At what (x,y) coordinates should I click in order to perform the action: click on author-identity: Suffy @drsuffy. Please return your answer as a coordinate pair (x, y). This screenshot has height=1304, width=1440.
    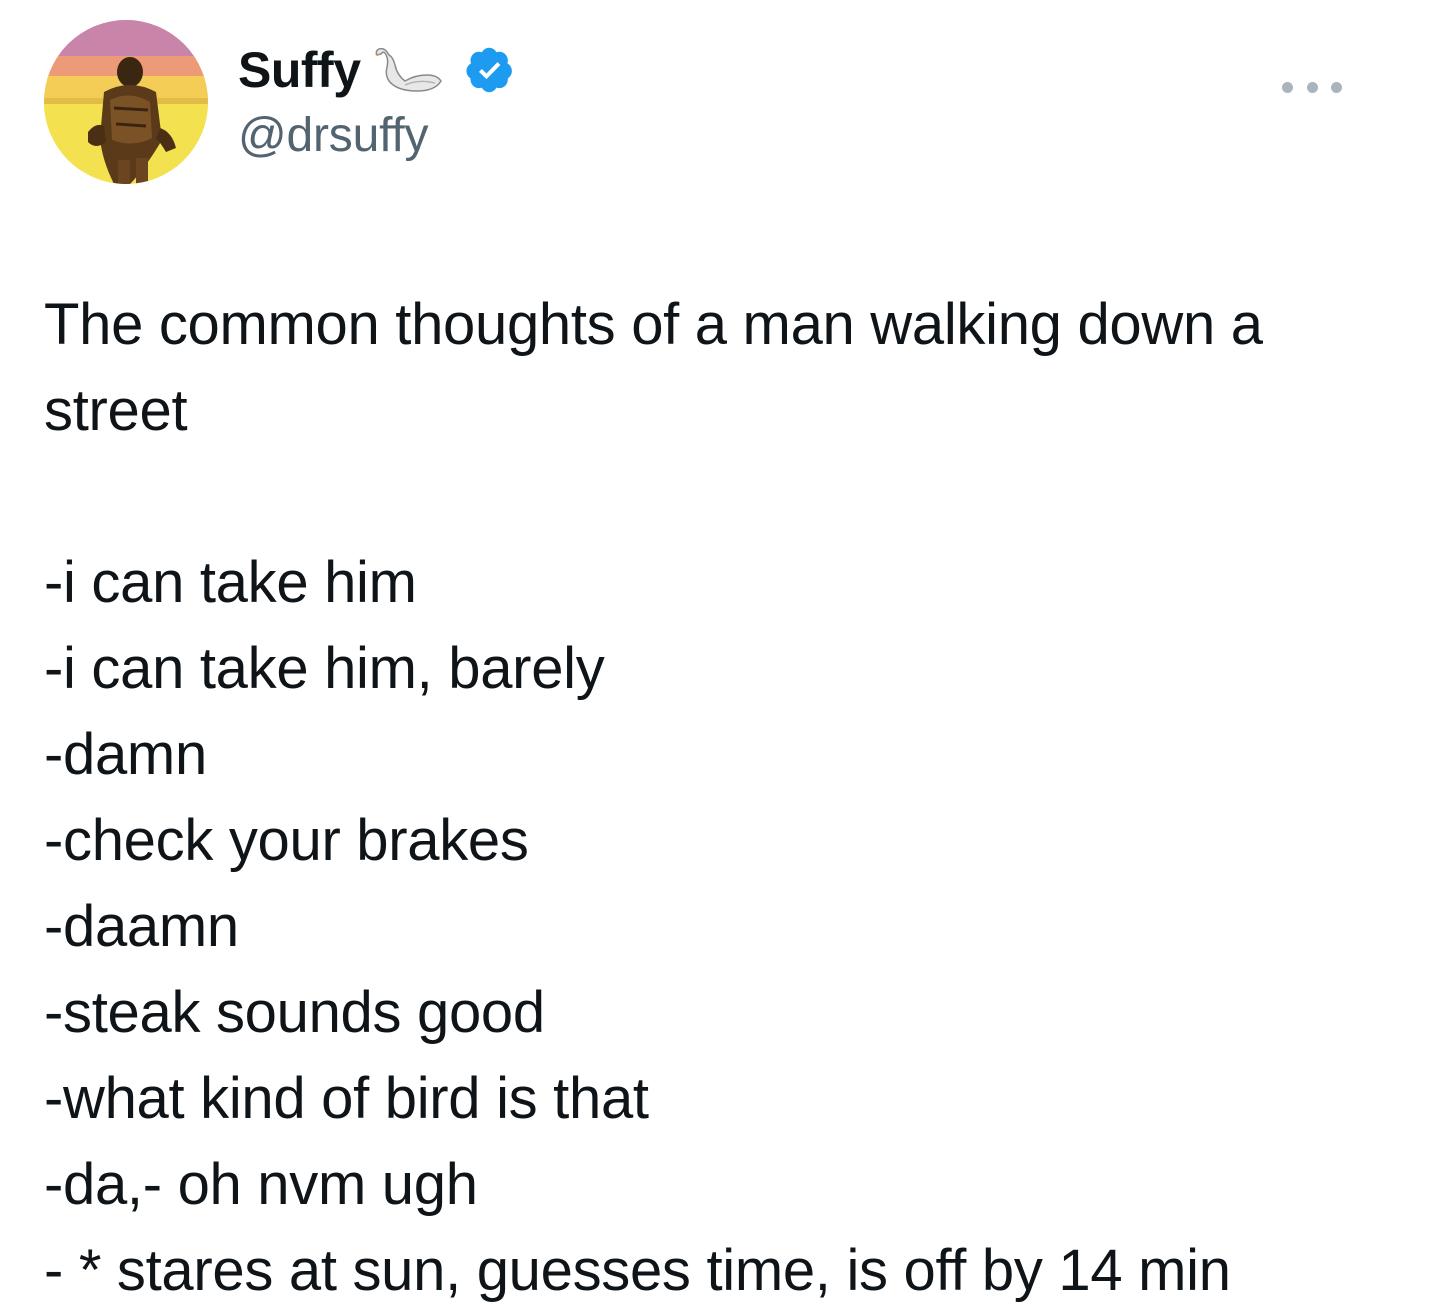
    Looking at the image, I should click on (376, 108).